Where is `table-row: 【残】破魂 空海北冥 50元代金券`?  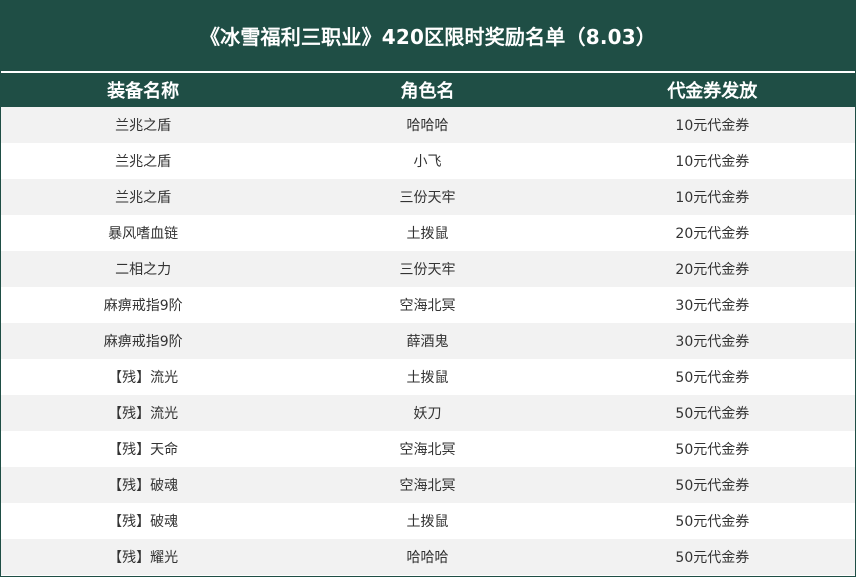
table-row: 【残】破魂 空海北冥 50元代金券 is located at coordinates (428, 485).